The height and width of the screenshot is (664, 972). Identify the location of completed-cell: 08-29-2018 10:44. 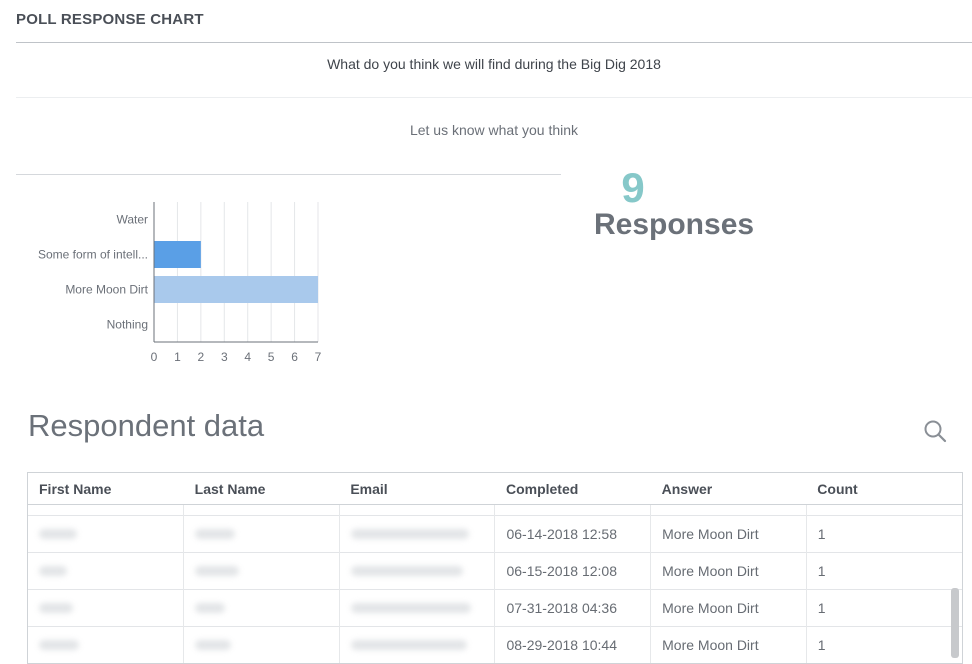
(572, 644).